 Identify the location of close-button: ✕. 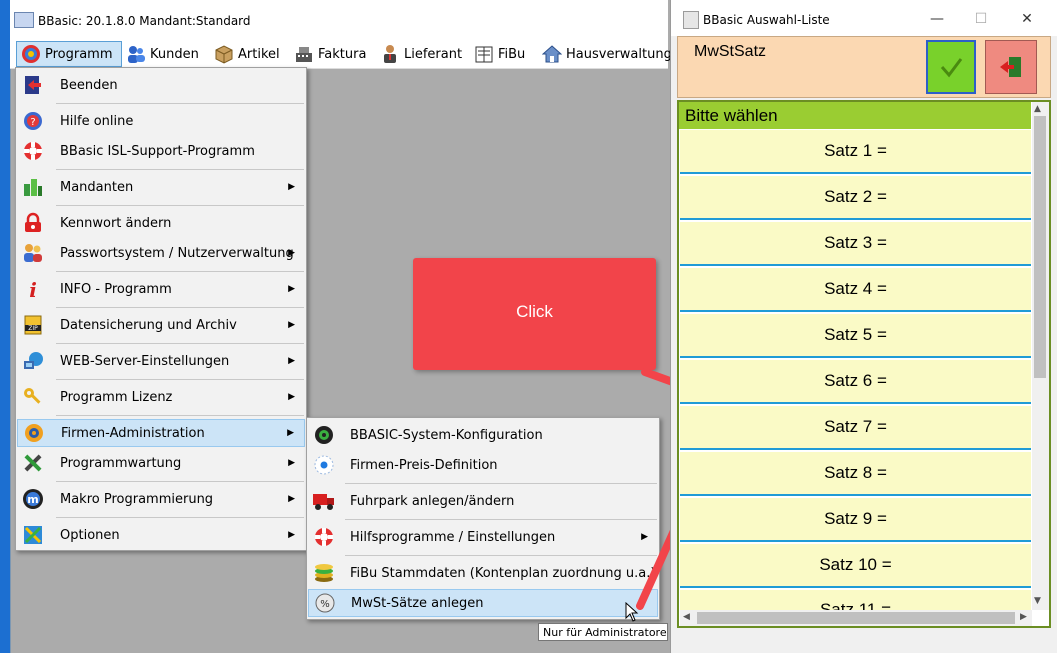
(1027, 19).